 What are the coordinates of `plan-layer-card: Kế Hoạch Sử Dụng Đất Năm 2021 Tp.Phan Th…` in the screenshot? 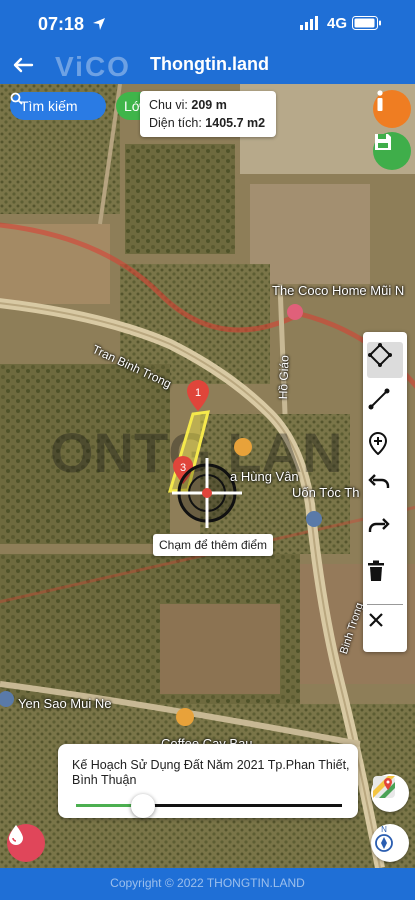 It's located at (208, 781).